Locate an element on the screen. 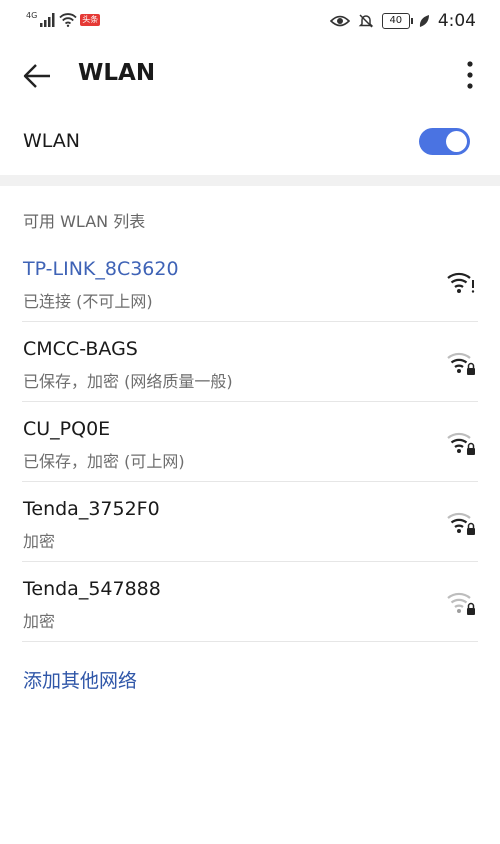 This screenshot has height=844, width=500. network-item: CMCC-BAGS 已保存，加密 (网络质量一般) is located at coordinates (250, 362).